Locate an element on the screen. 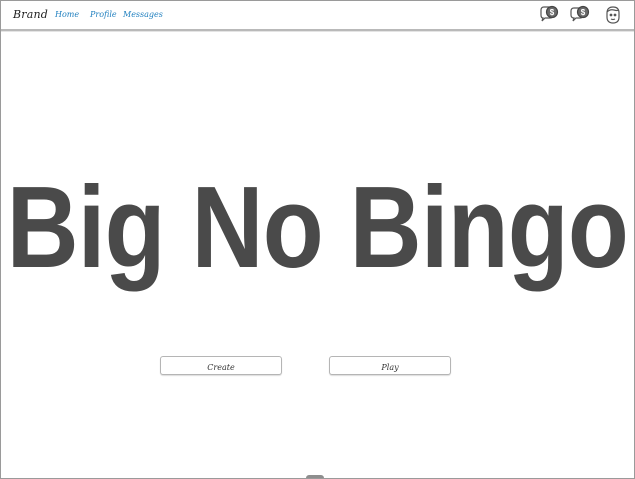 Image resolution: width=635 pixels, height=479 pixels. top-navbar: Brand Home Profile Messages $ $ is located at coordinates (317, 16).